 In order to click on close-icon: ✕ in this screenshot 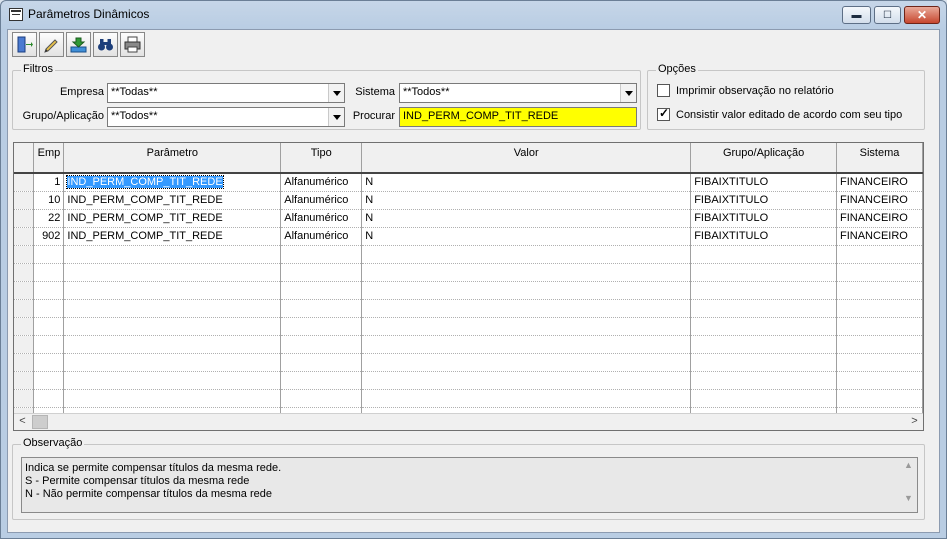, I will do `click(922, 15)`.